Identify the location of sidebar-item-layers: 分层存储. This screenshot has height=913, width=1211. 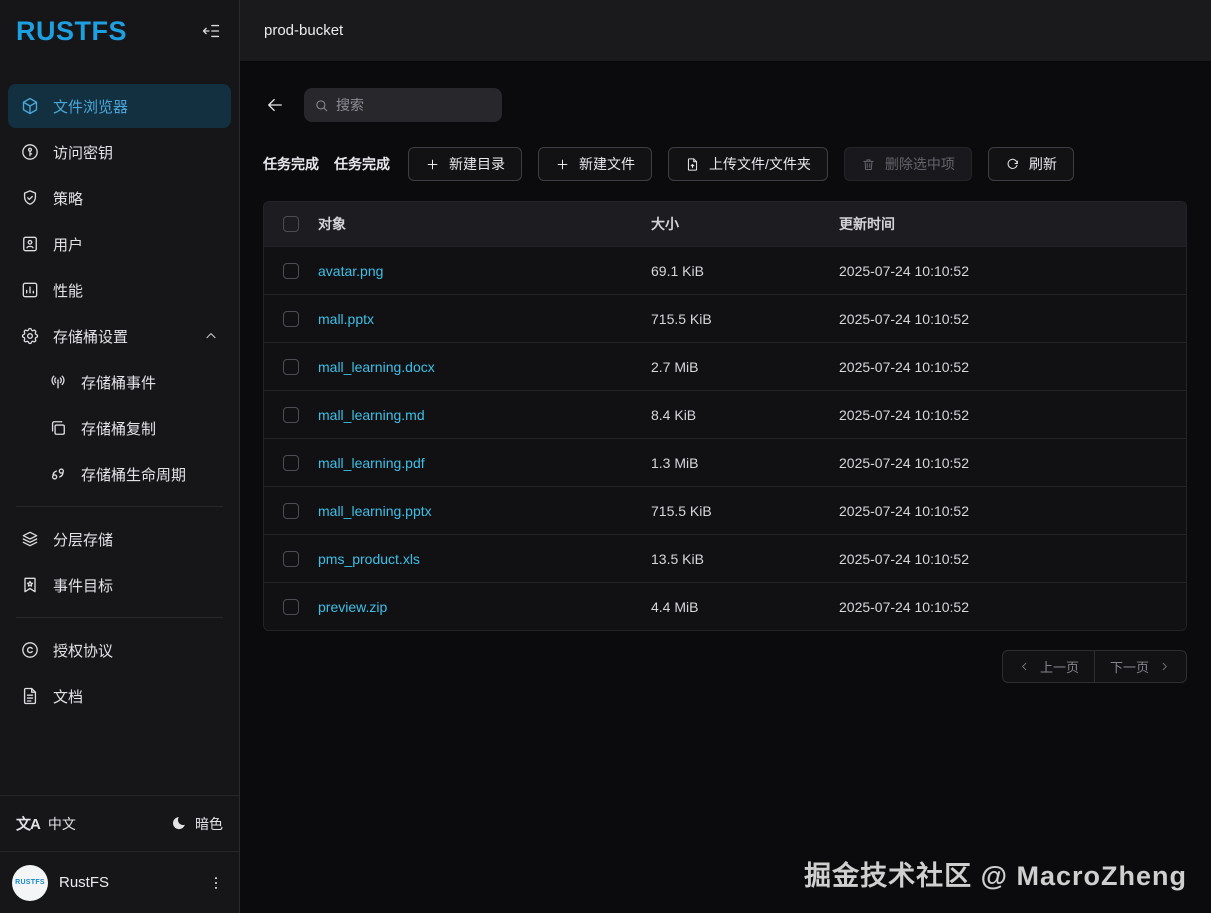
(119, 539).